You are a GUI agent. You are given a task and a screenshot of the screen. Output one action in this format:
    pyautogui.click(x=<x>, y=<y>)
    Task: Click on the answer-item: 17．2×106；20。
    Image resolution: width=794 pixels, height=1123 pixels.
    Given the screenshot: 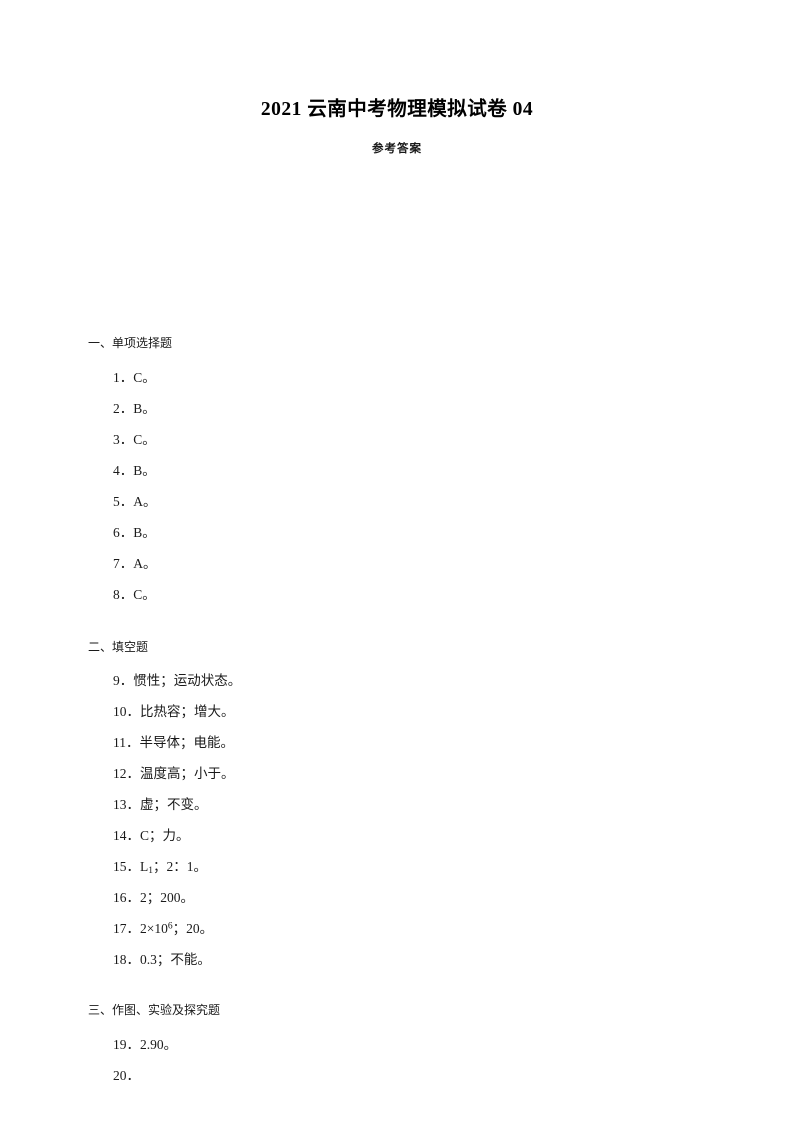 What is the action you would take?
    pyautogui.click(x=397, y=928)
    